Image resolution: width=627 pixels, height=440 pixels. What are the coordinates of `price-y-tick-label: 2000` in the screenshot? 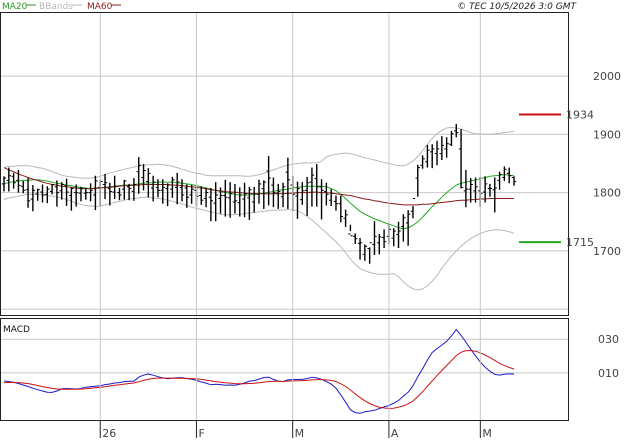 It's located at (607, 76).